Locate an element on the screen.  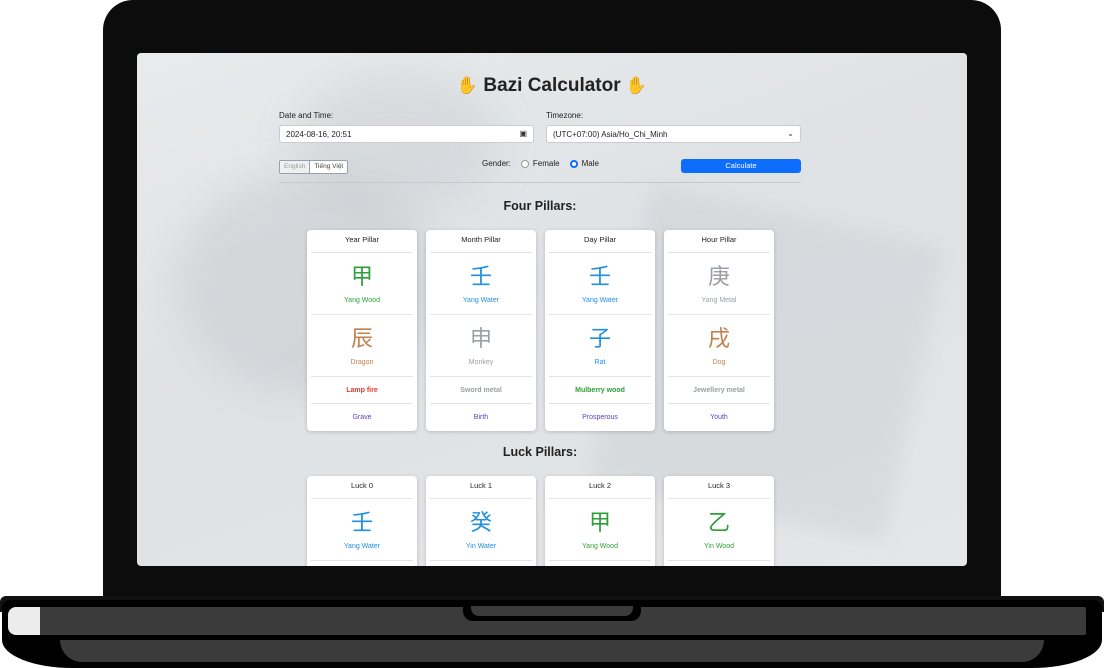
life-stage: Prosperous is located at coordinates (600, 417).